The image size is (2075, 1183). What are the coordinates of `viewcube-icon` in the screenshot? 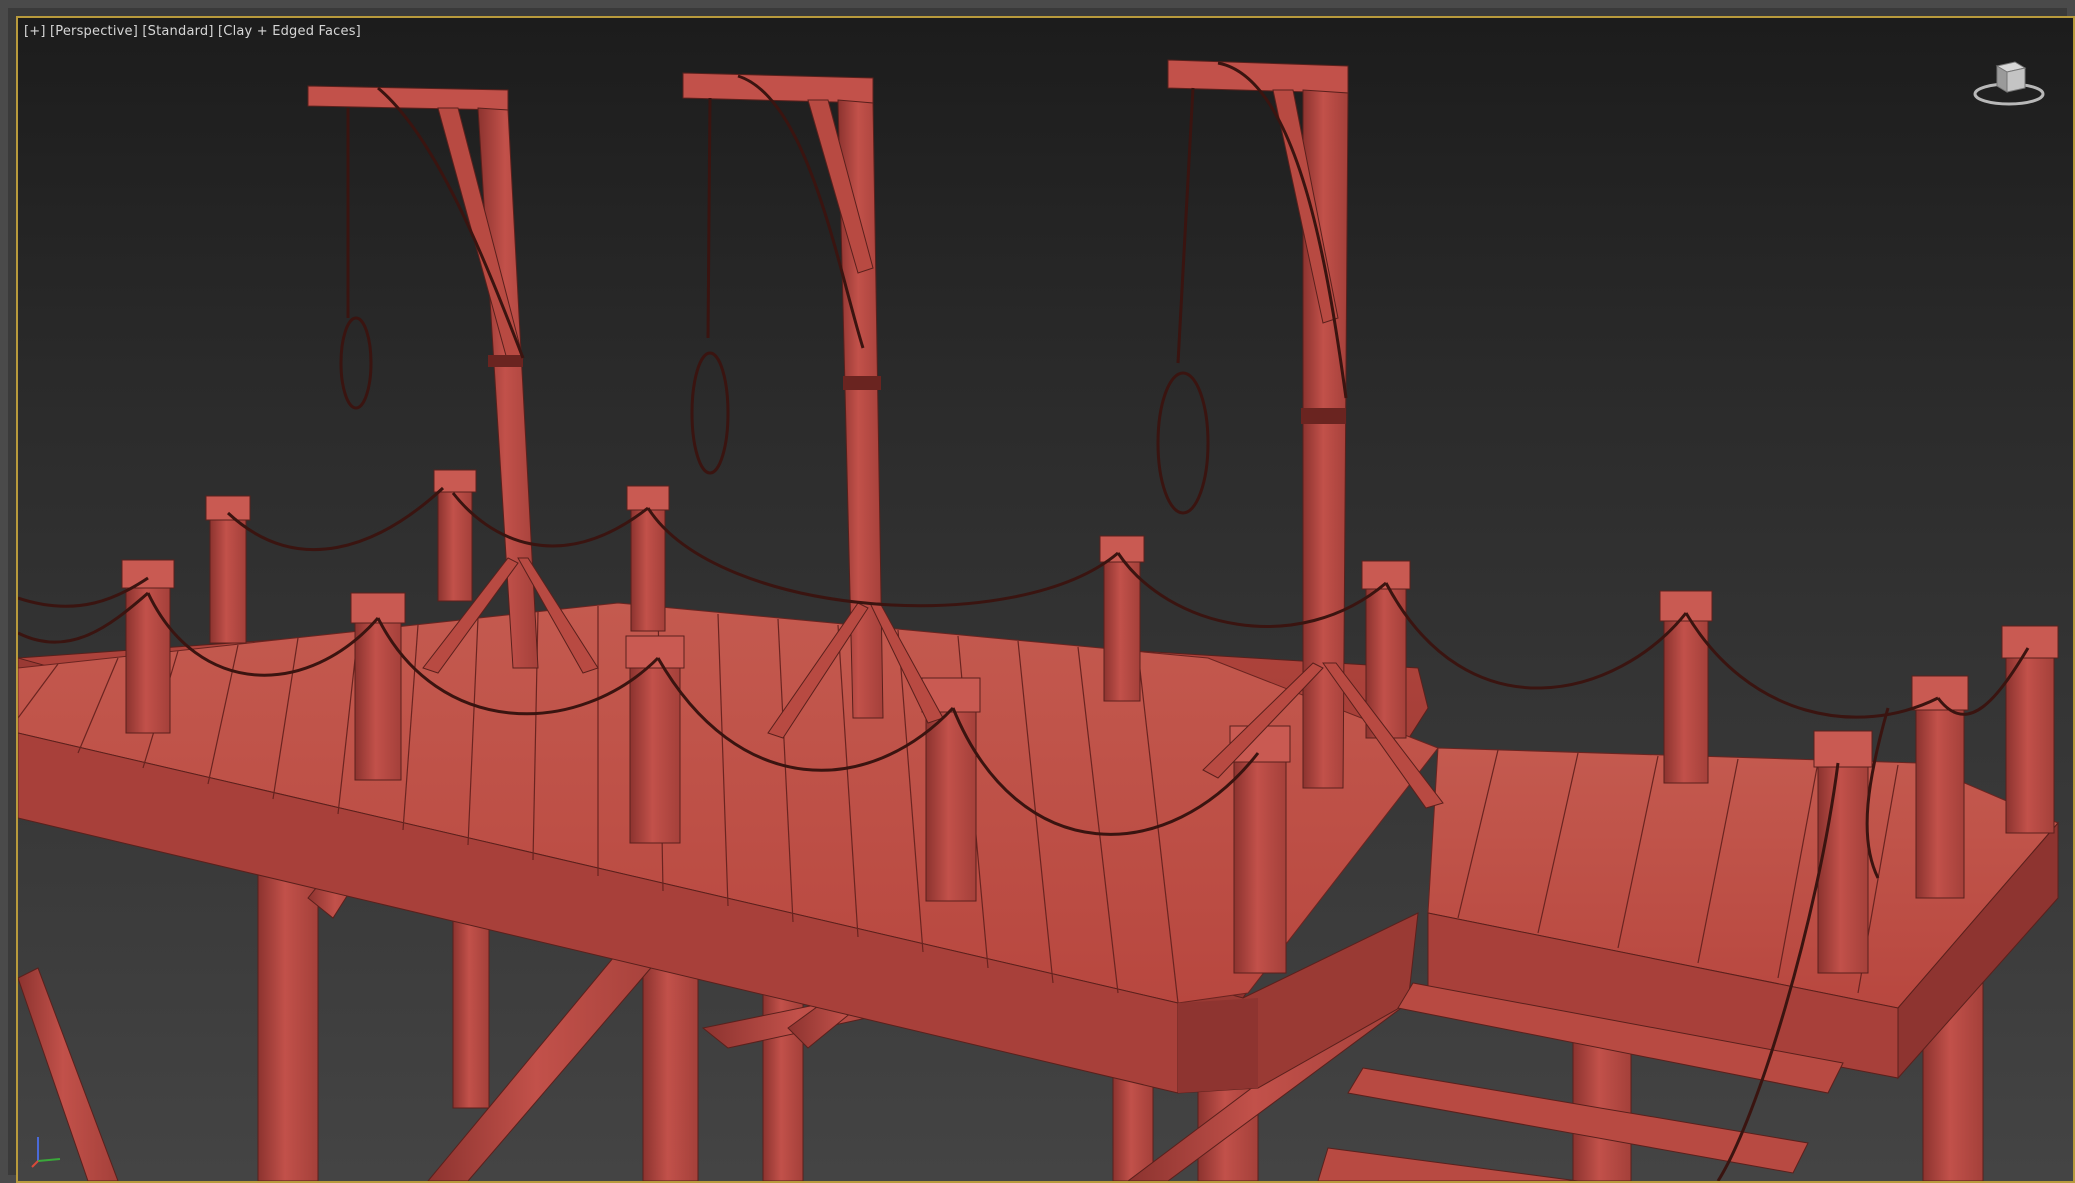 It's located at (2009, 82).